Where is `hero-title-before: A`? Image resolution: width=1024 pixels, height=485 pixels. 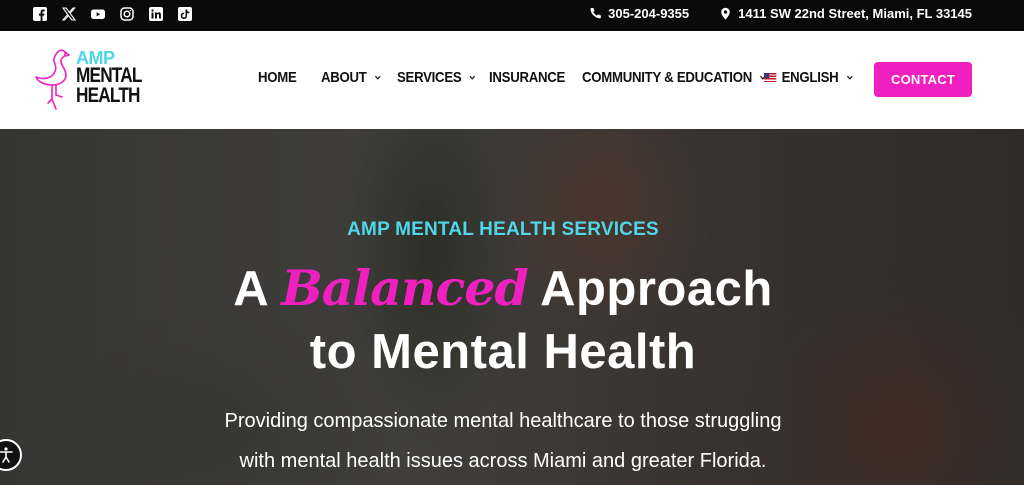
hero-title-before: A is located at coordinates (257, 289).